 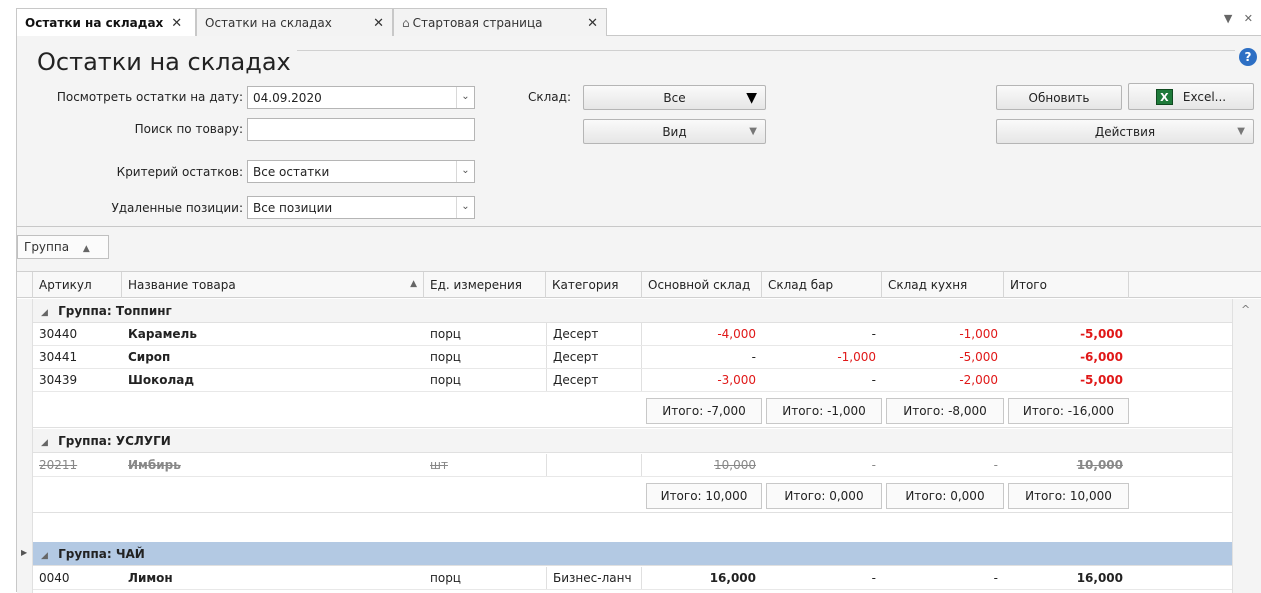 What do you see at coordinates (1228, 18) in the screenshot?
I see `tab-menu-icon: ▼` at bounding box center [1228, 18].